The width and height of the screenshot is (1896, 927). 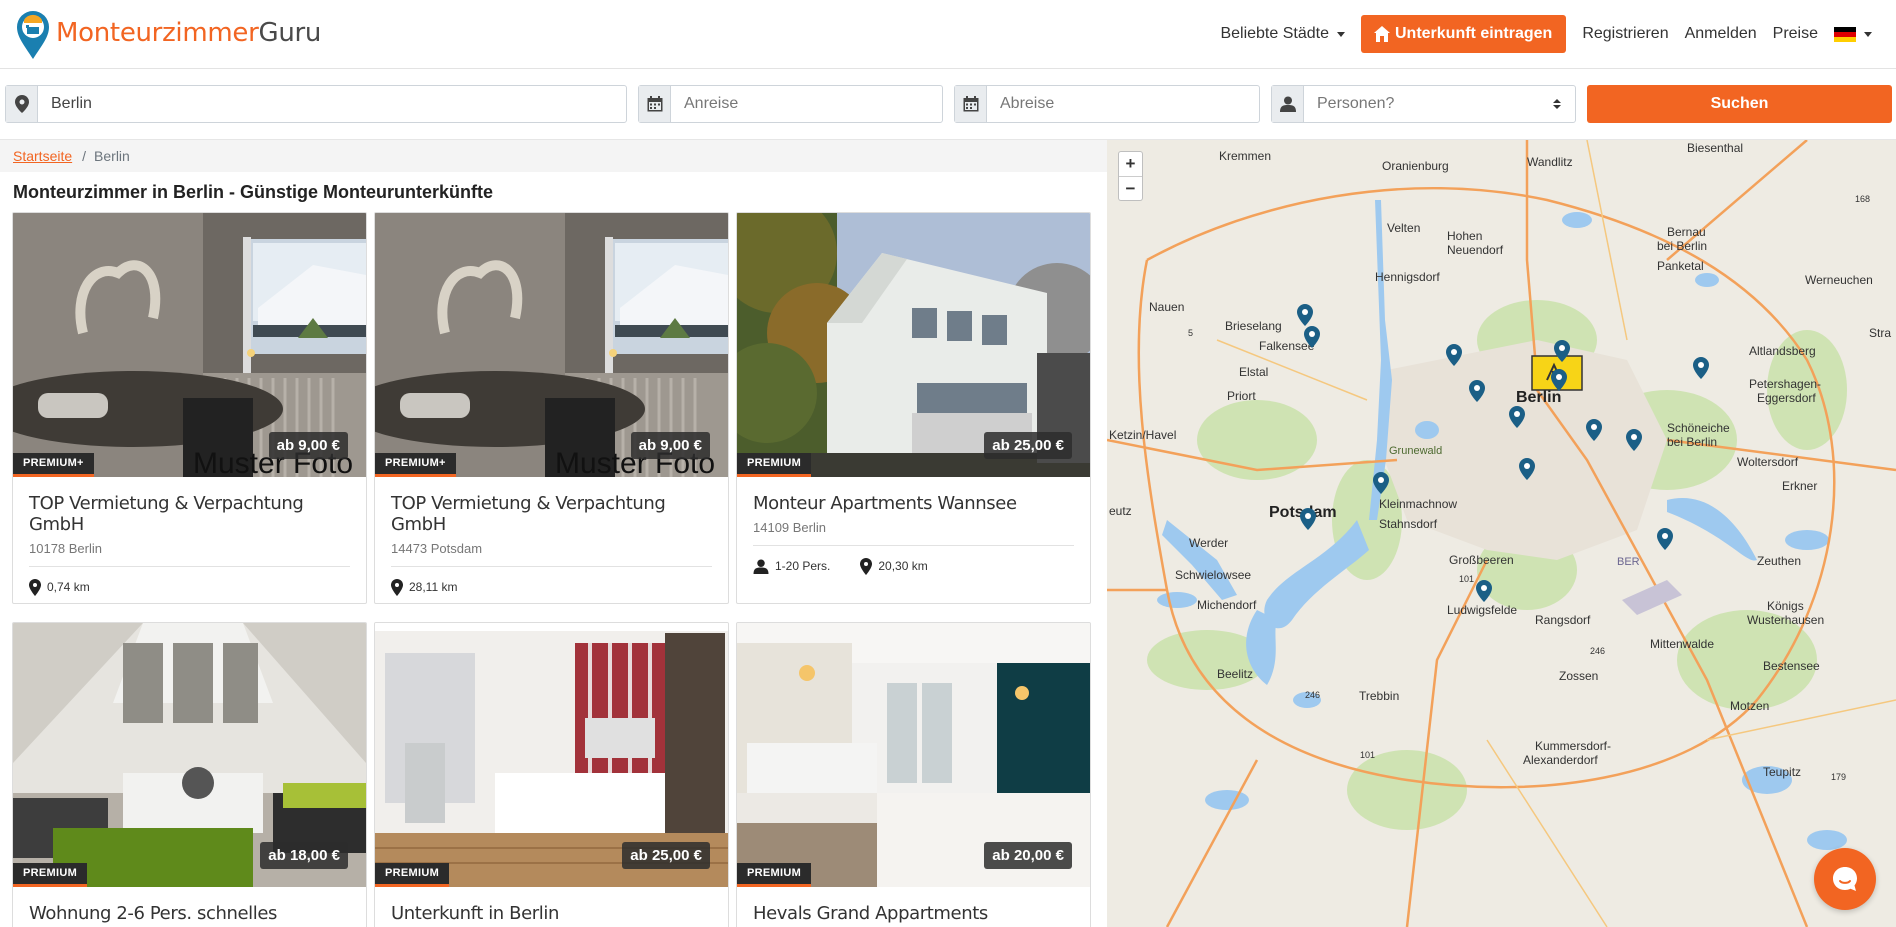 I want to click on place-label: eutz, so click(x=1120, y=511).